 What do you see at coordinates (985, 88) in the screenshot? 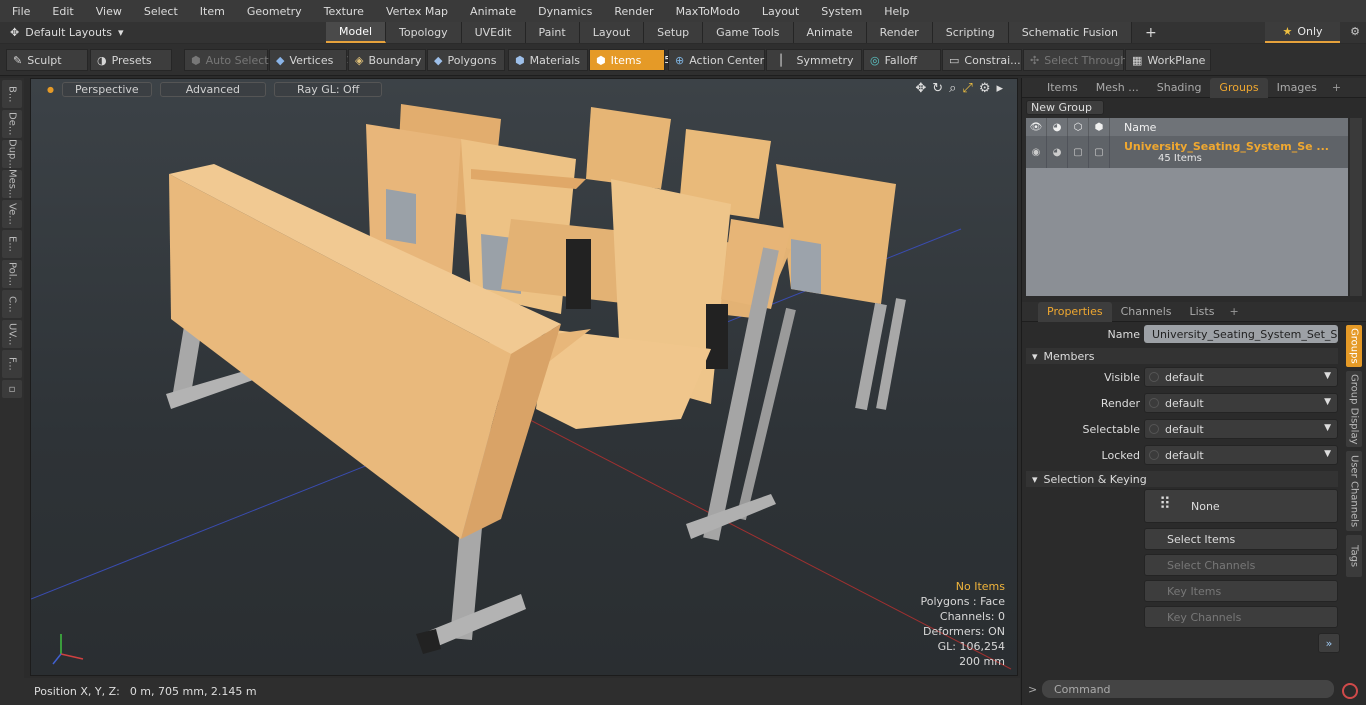
I see `viewport-gear-icon: ⚙` at bounding box center [985, 88].